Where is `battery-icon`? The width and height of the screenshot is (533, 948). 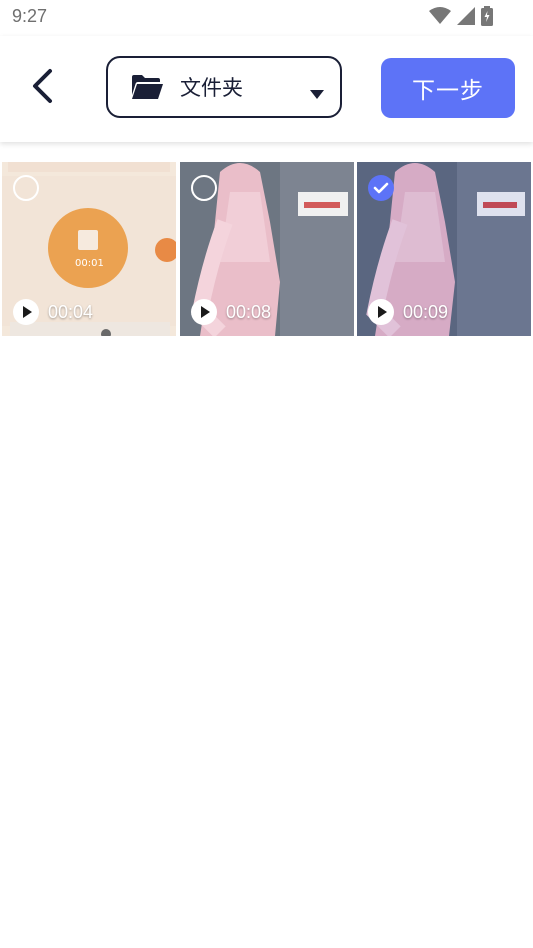 battery-icon is located at coordinates (487, 16).